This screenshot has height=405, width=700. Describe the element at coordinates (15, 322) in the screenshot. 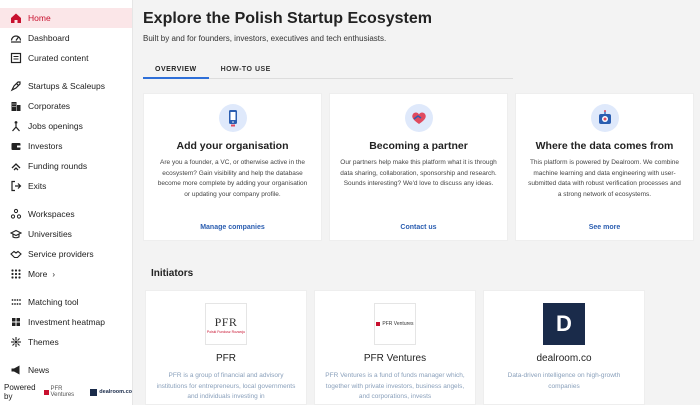

I see `heatmap-icon` at that location.